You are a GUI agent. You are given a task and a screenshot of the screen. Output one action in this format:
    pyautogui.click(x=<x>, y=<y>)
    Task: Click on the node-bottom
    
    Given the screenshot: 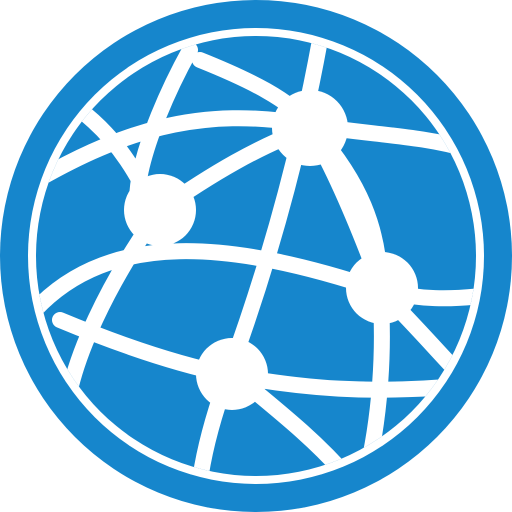 What is the action you would take?
    pyautogui.click(x=232, y=374)
    